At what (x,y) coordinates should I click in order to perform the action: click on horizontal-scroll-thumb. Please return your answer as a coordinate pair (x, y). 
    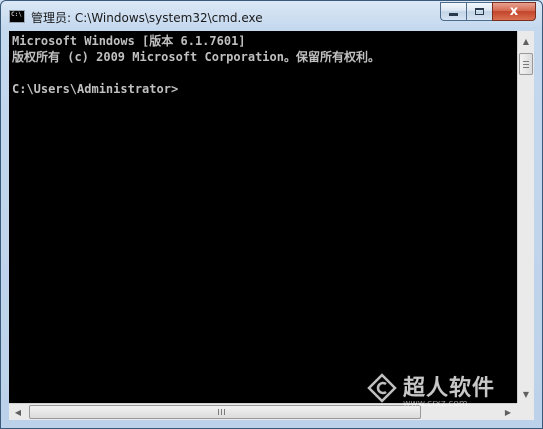
    Looking at the image, I should click on (225, 412).